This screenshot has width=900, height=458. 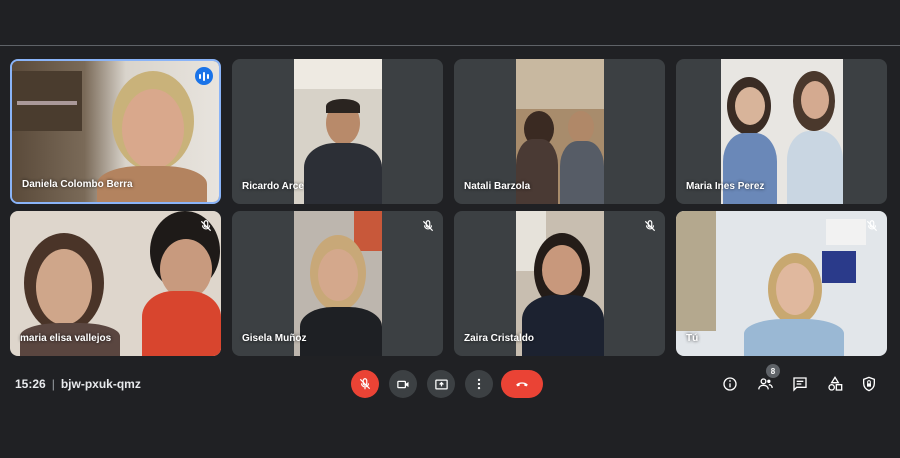 I want to click on chat-button, so click(x=800, y=384).